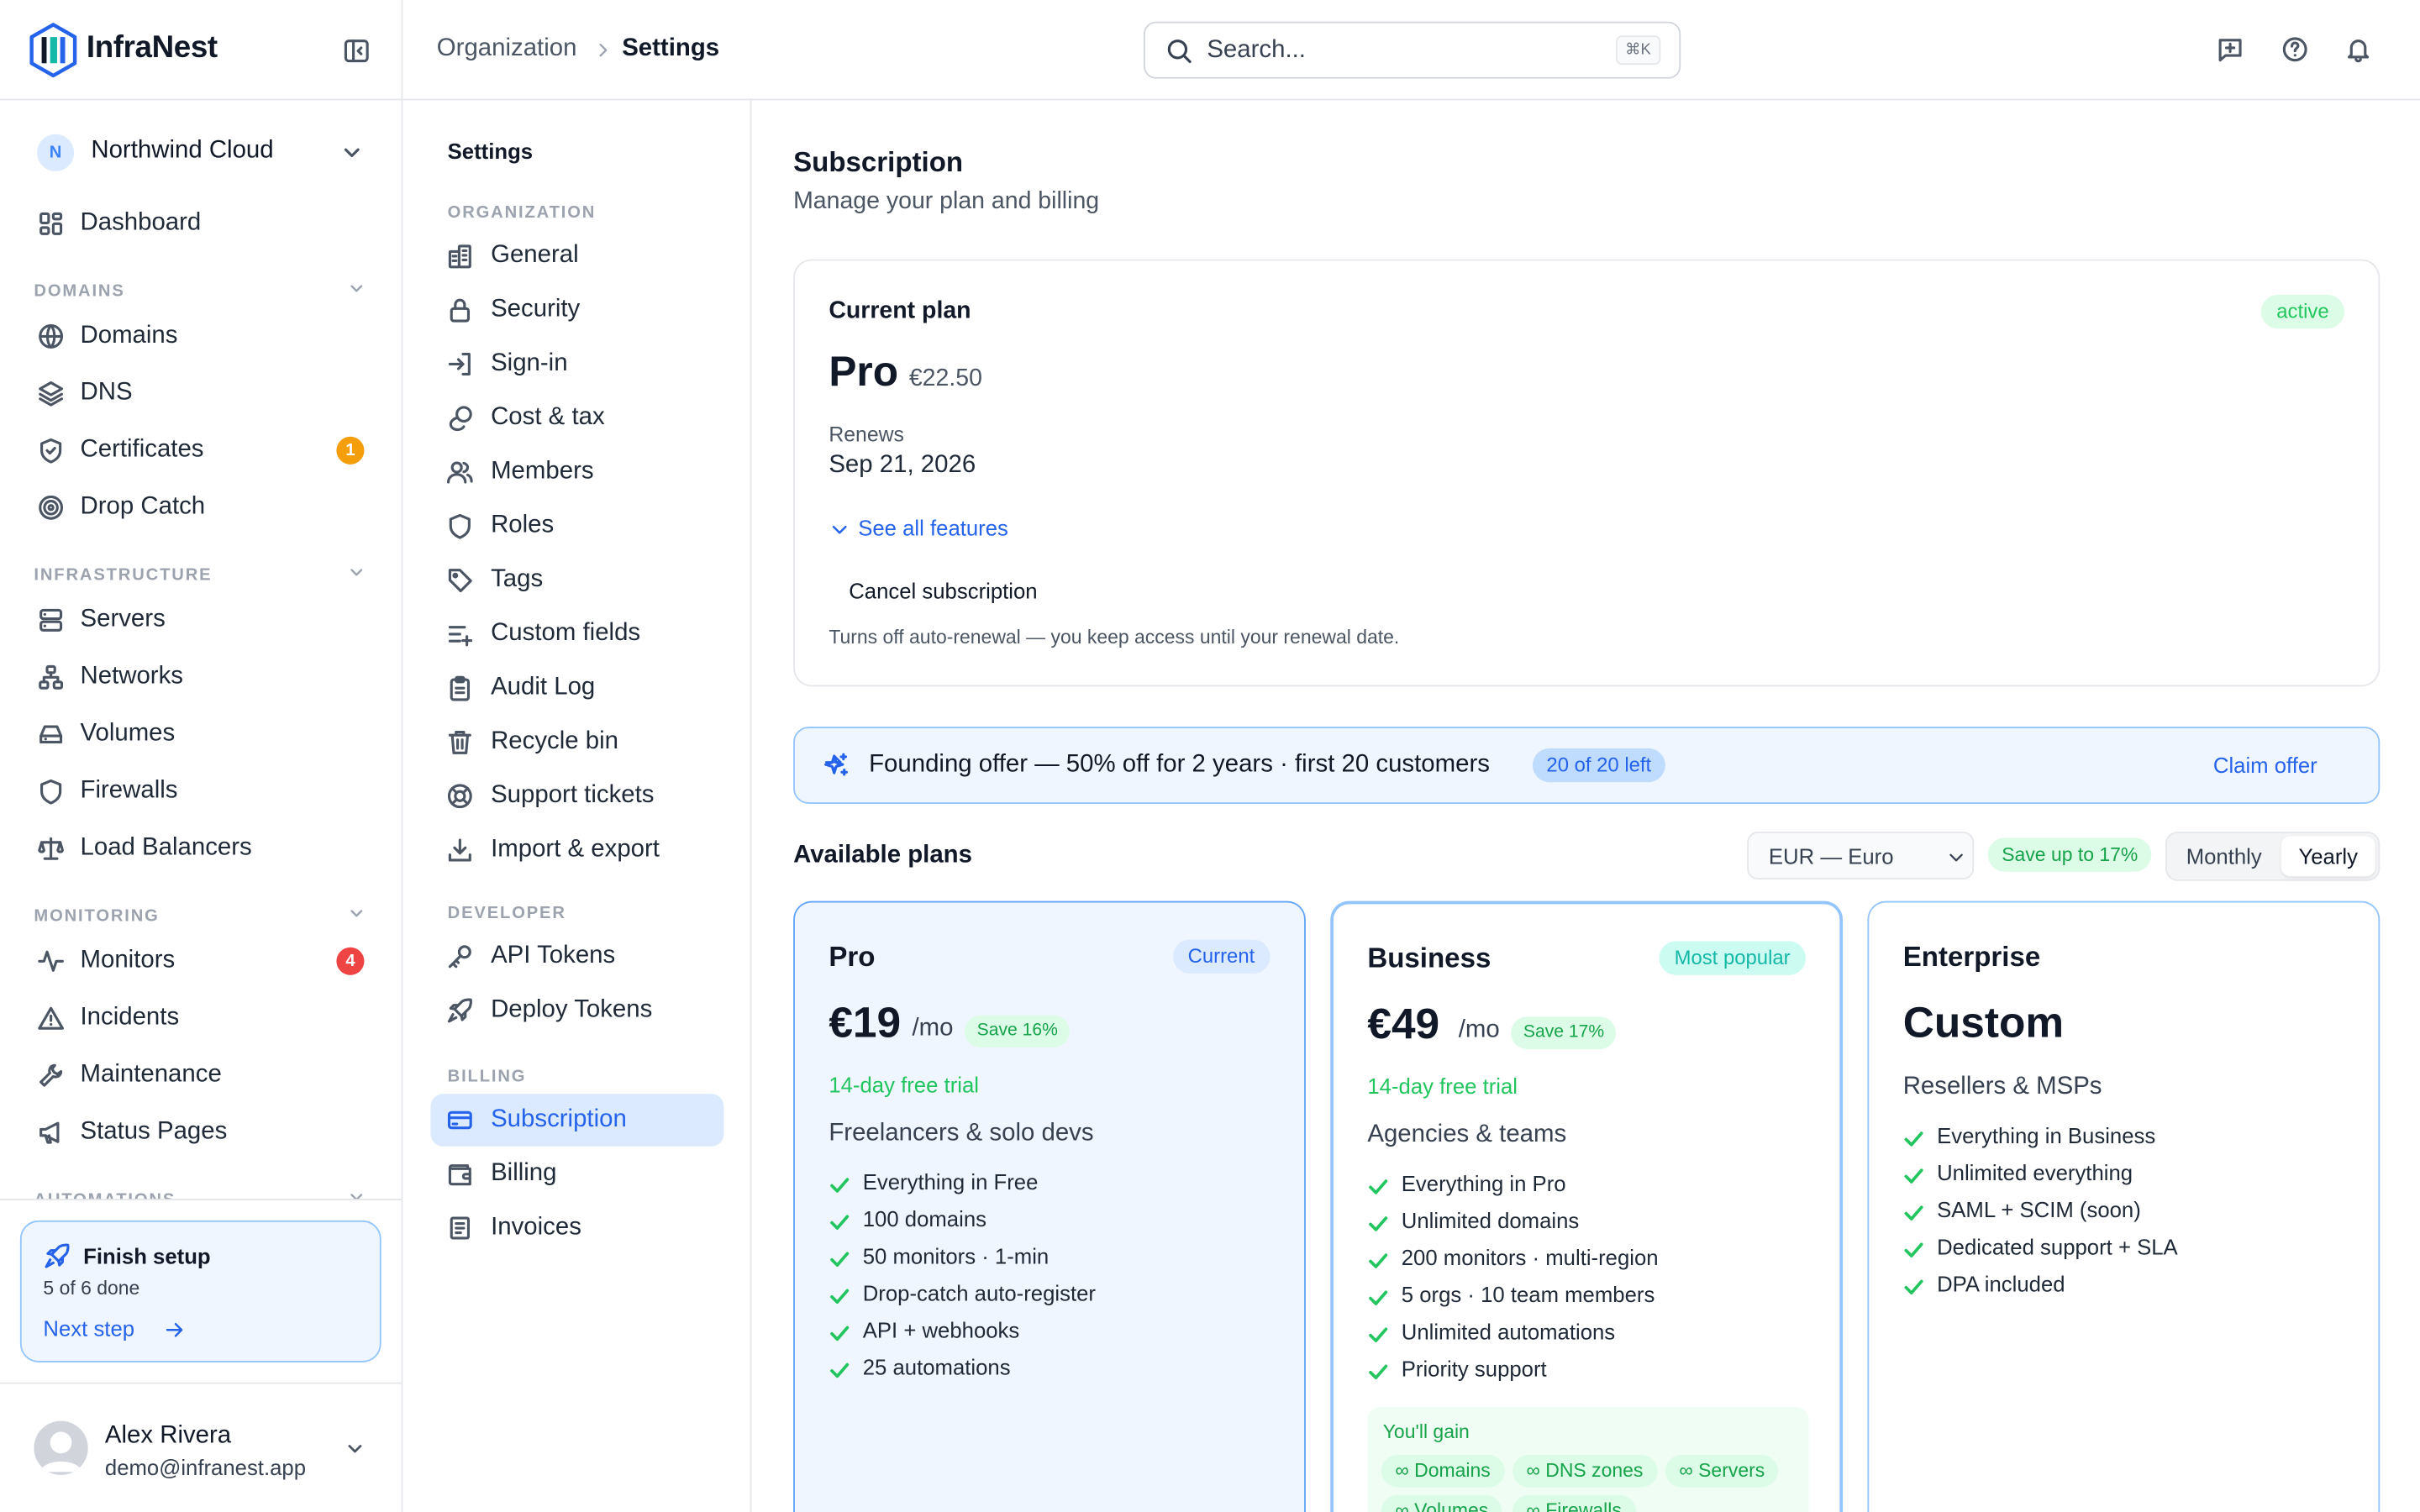  I want to click on activity-icon, so click(51, 961).